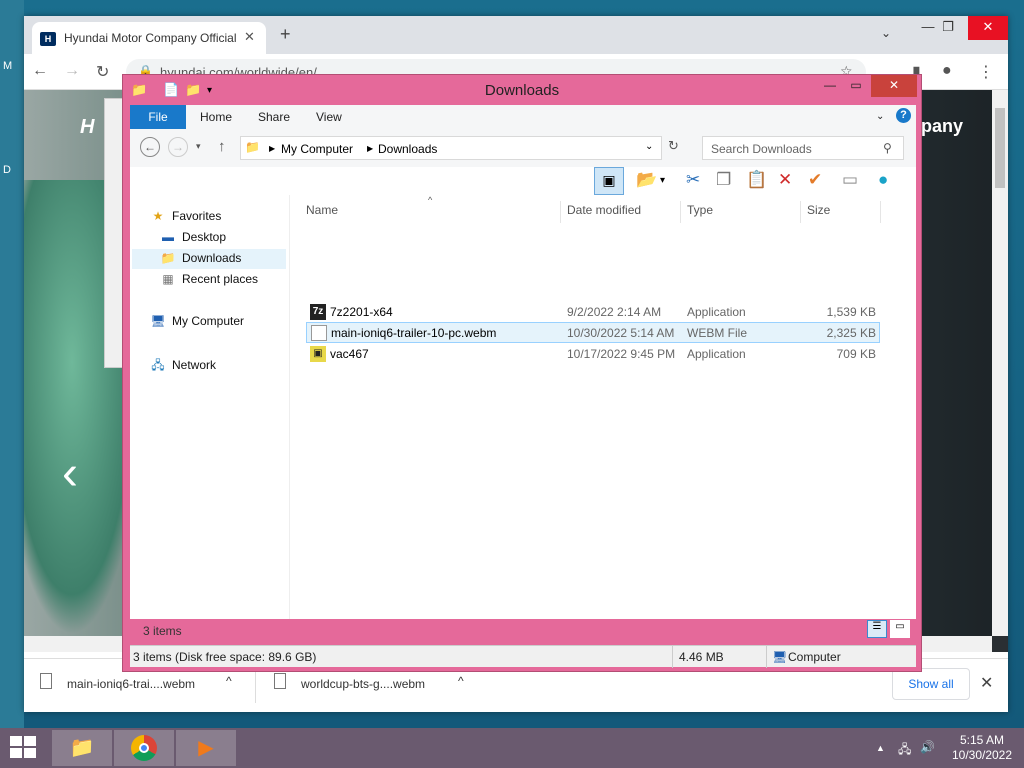 Image resolution: width=1024 pixels, height=768 pixels. Describe the element at coordinates (815, 180) in the screenshot. I see `check-icon: ✔` at that location.